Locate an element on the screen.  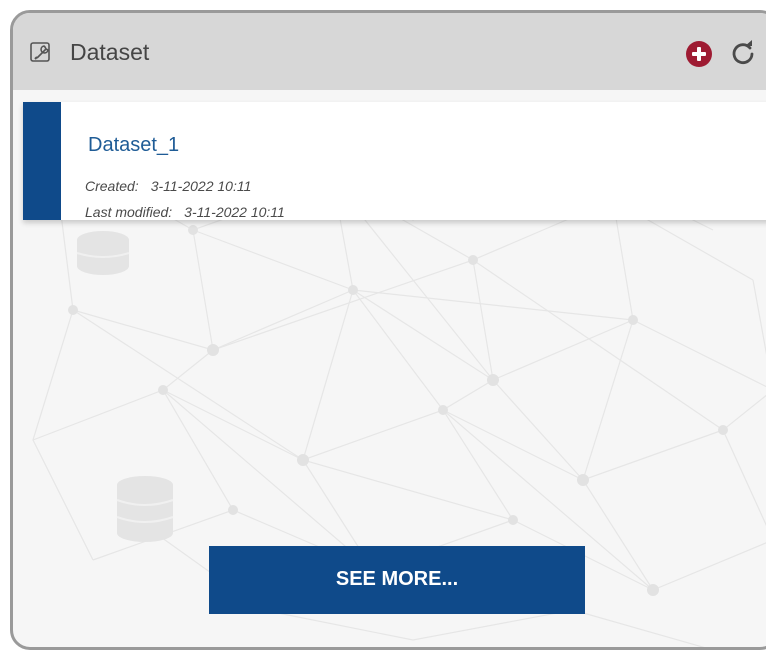
panel-title: Dataset is located at coordinates (110, 52).